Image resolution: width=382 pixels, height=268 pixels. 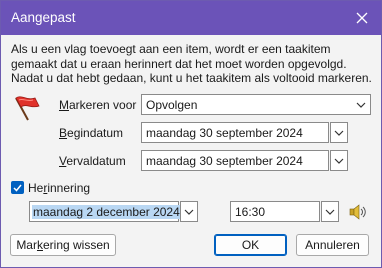 I want to click on reminder-date-value: maandag 2 december 2024, so click(x=106, y=212).